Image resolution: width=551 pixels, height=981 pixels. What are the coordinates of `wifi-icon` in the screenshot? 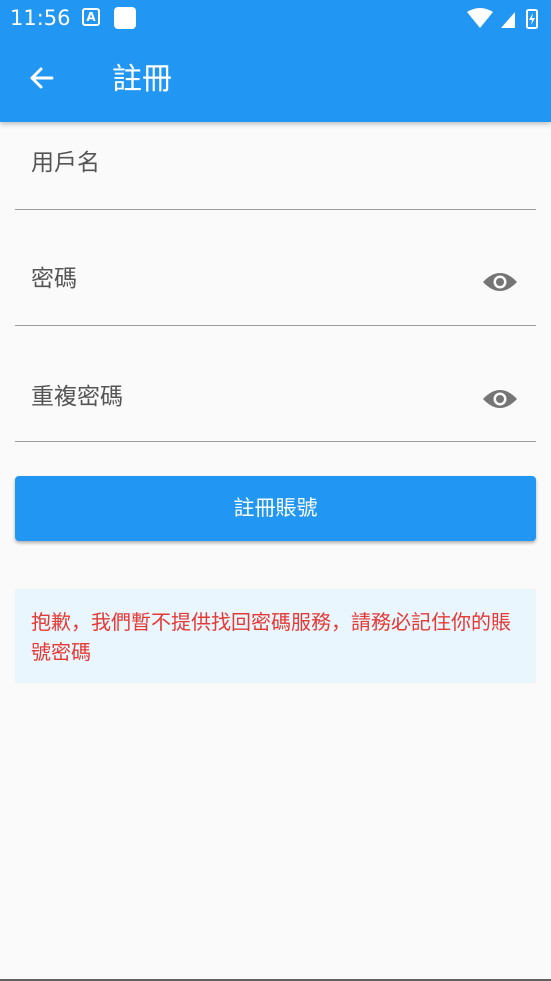 It's located at (480, 18).